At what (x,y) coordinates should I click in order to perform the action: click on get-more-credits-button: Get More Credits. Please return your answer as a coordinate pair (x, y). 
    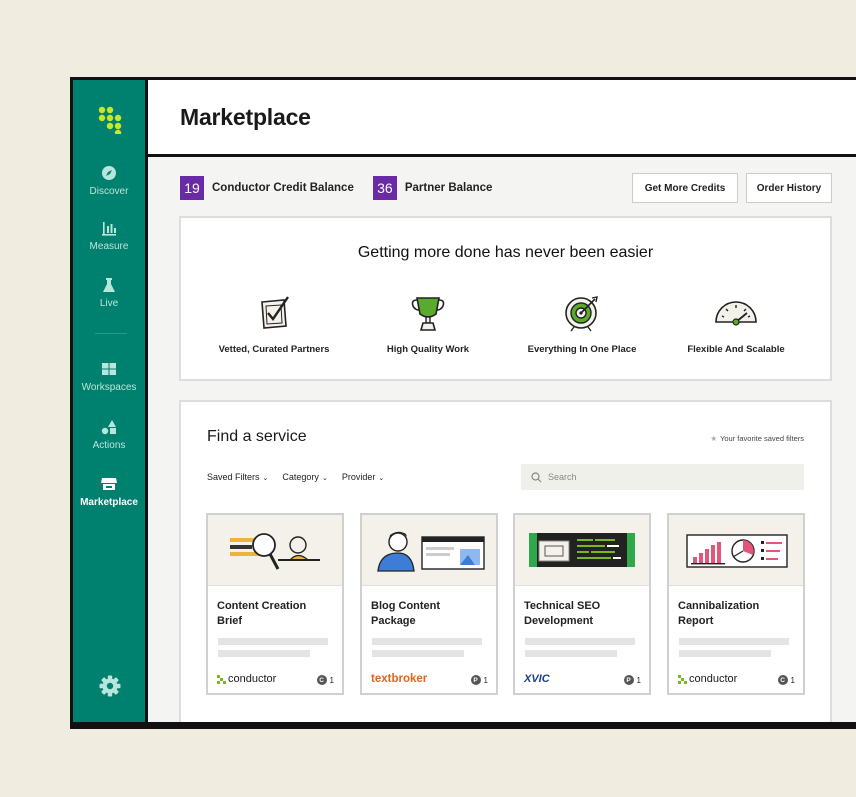
    Looking at the image, I should click on (685, 188).